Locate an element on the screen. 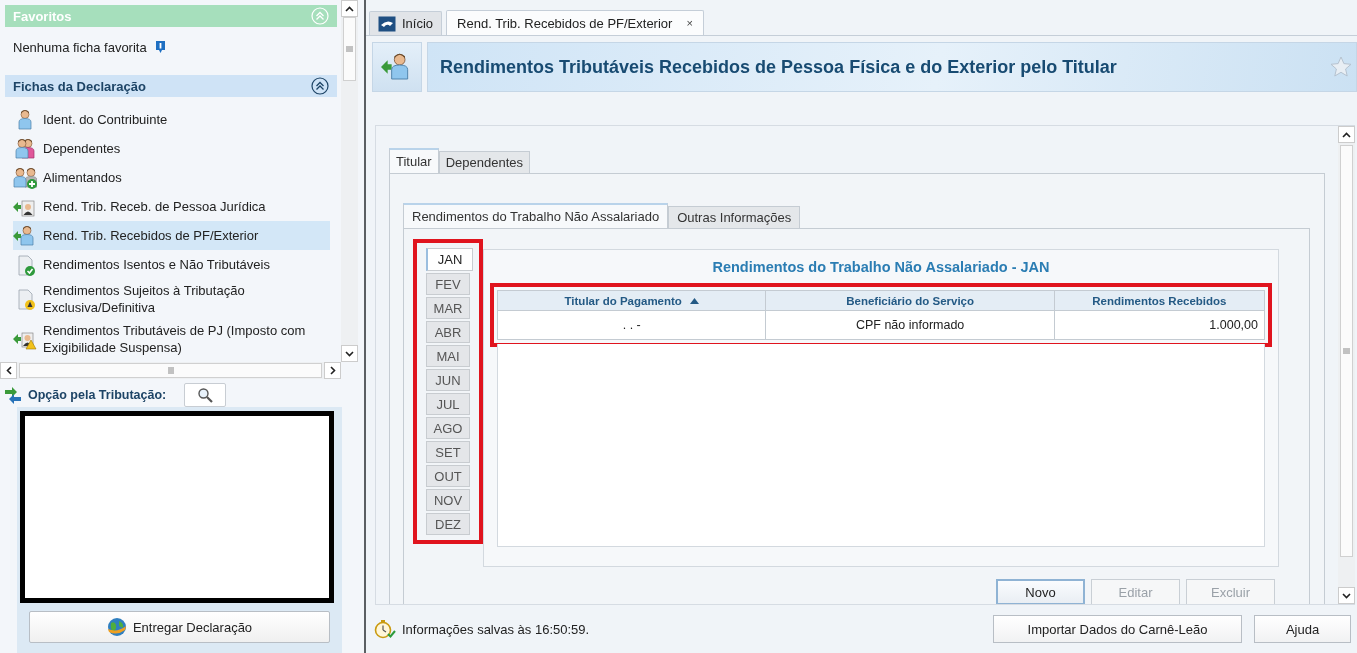 The image size is (1357, 653). home-icon is located at coordinates (387, 23).